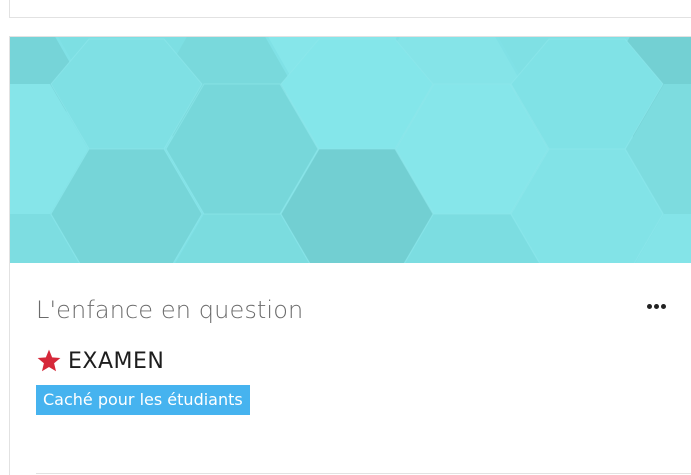 The image size is (691, 475). I want to click on course-title-link: L'enfance en question, so click(169, 310).